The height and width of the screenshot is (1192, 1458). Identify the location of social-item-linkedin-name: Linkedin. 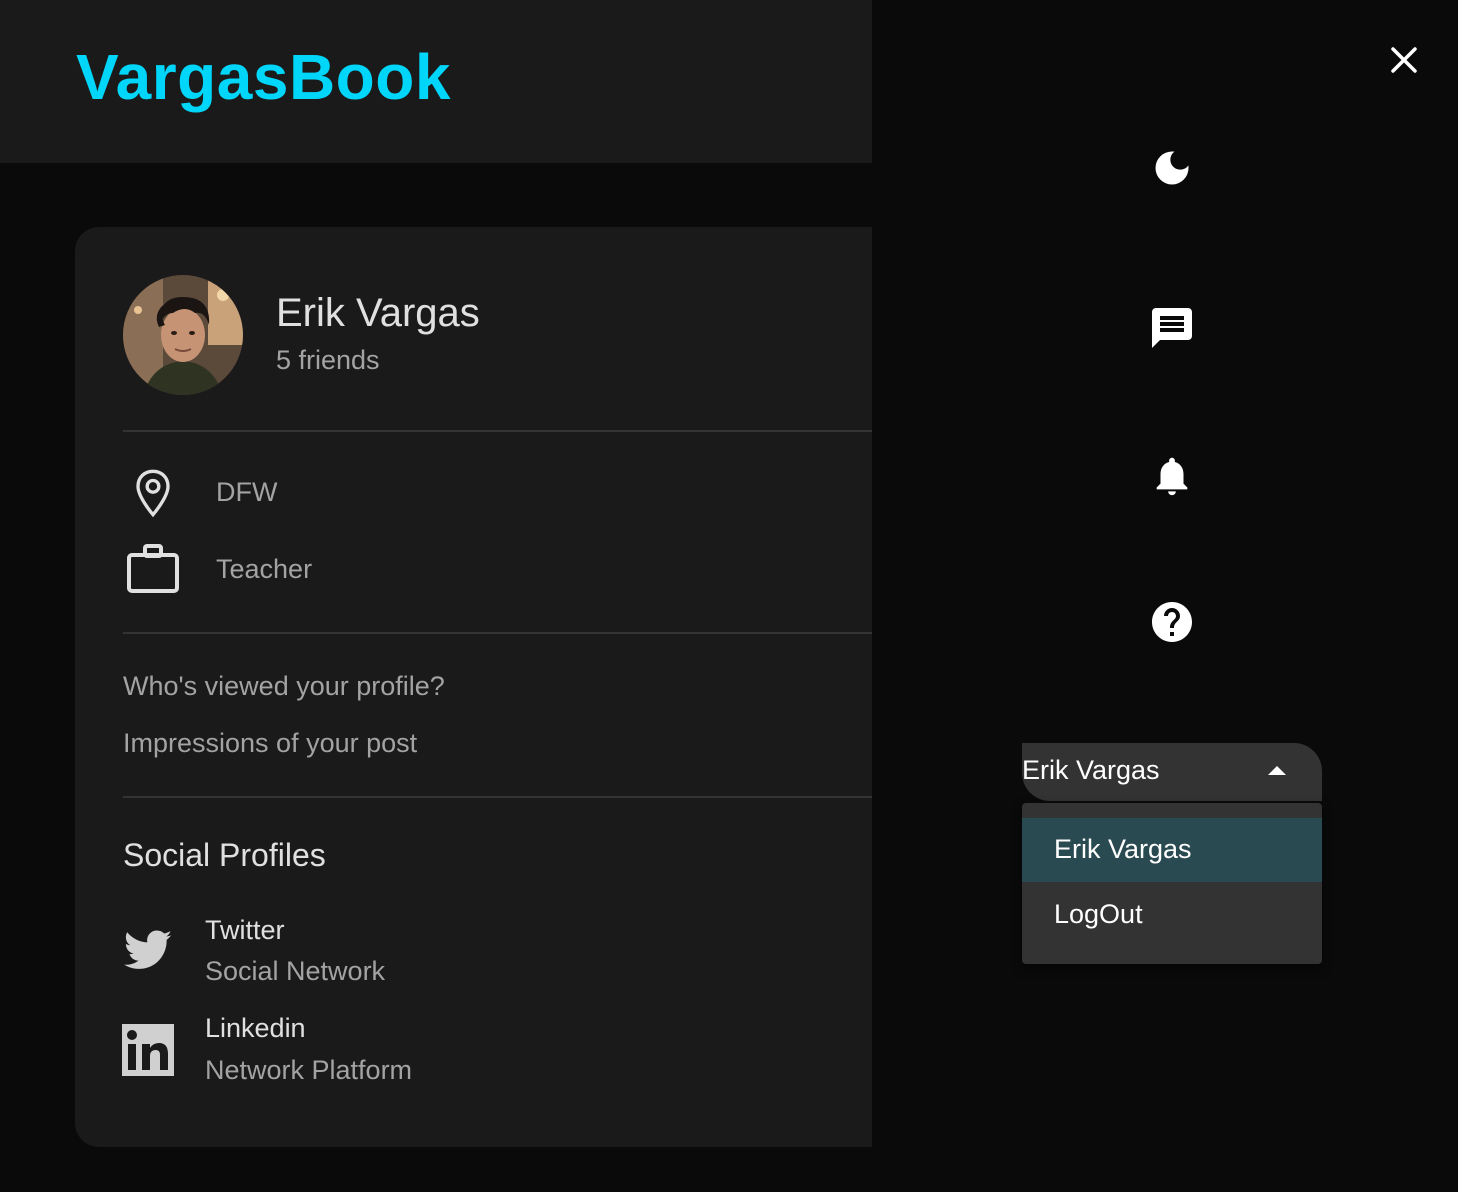
(255, 1028).